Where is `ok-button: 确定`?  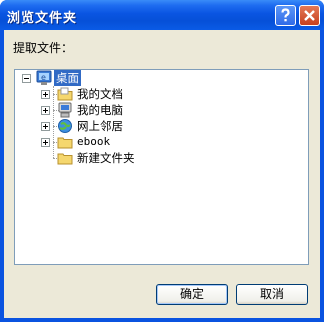 ok-button: 确定 is located at coordinates (192, 294).